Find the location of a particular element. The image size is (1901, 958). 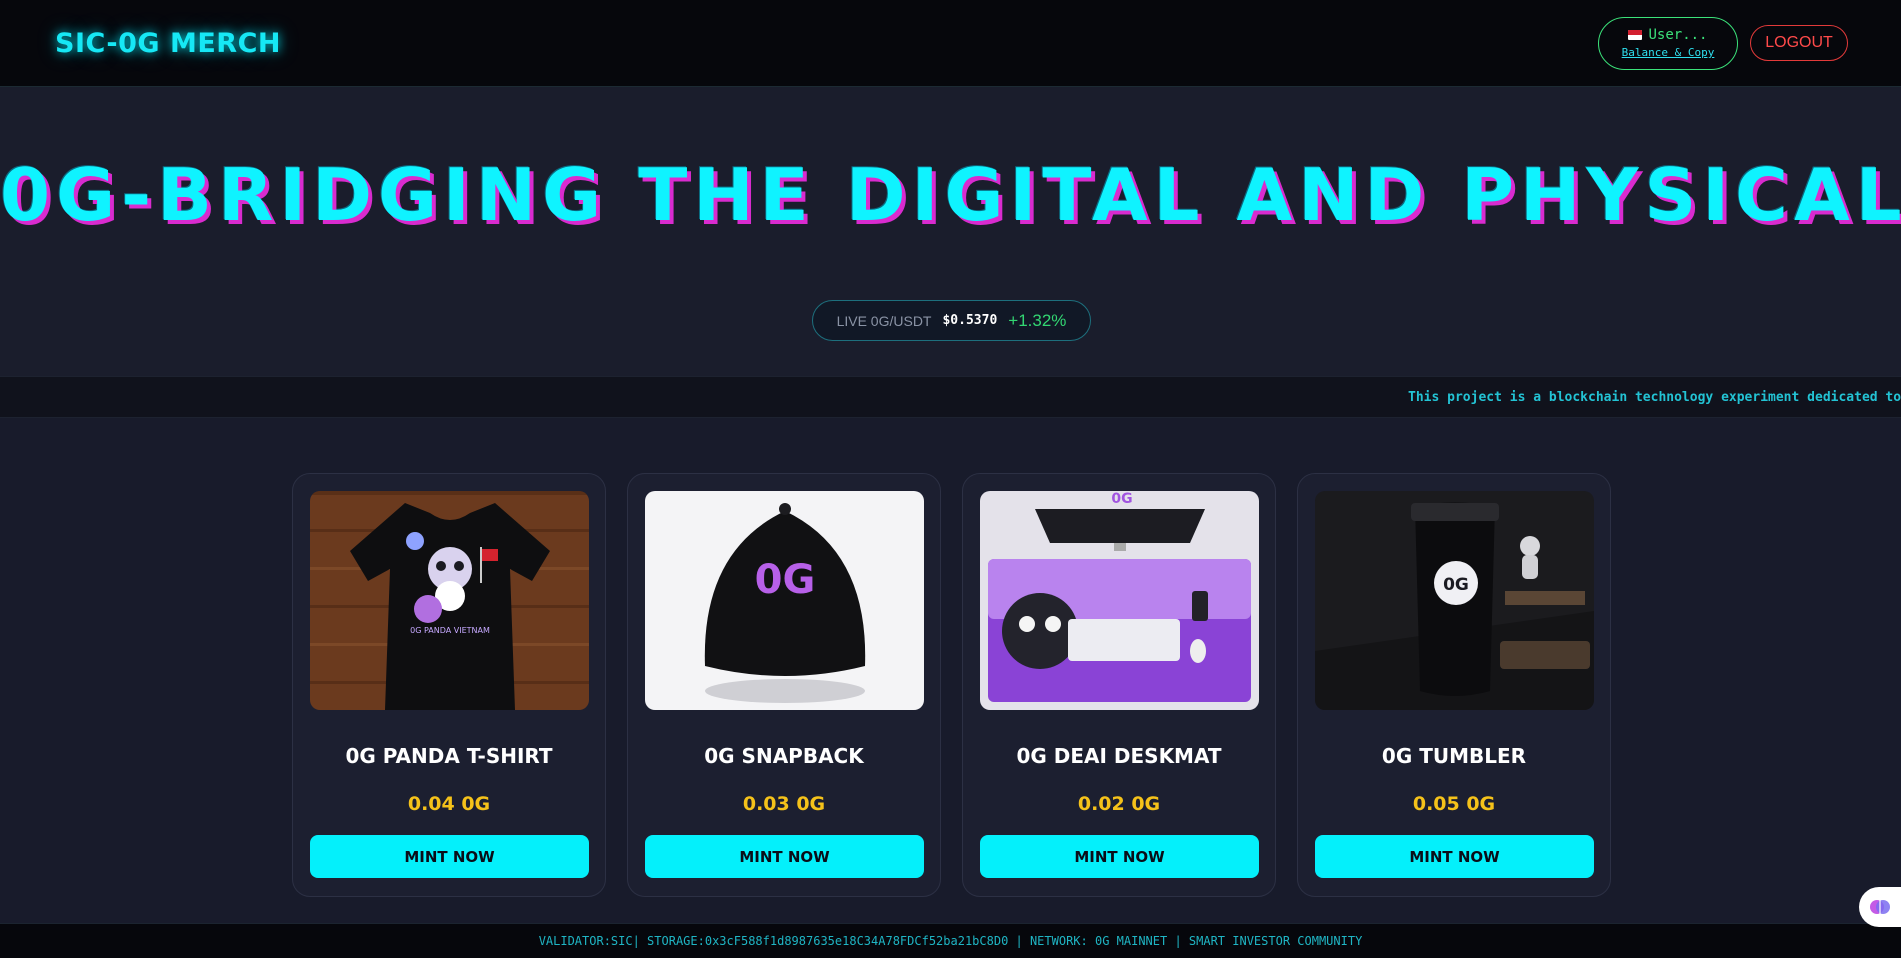

cap-logo-text: 0G is located at coordinates (785, 580).